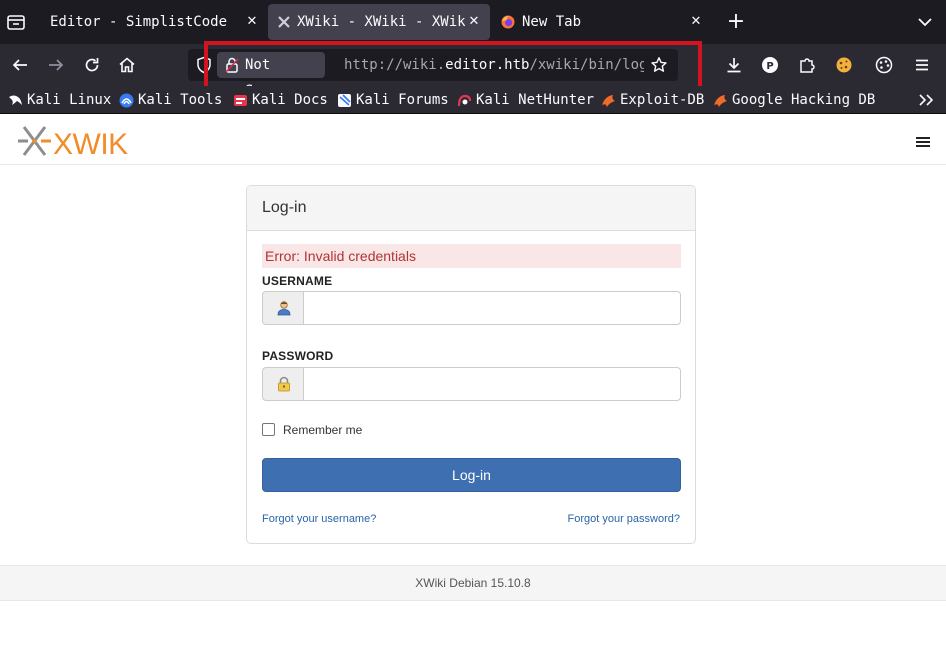  Describe the element at coordinates (720, 101) in the screenshot. I see `ghdb-icon` at that location.